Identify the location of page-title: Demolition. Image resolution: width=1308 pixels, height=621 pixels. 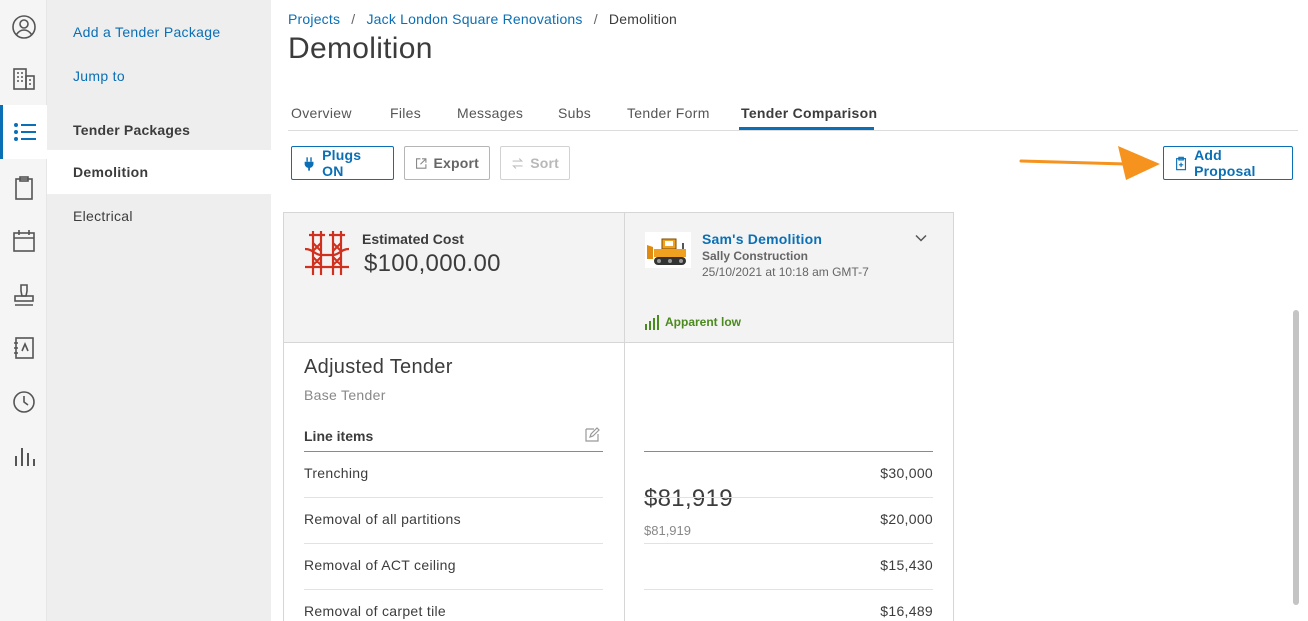
(360, 48).